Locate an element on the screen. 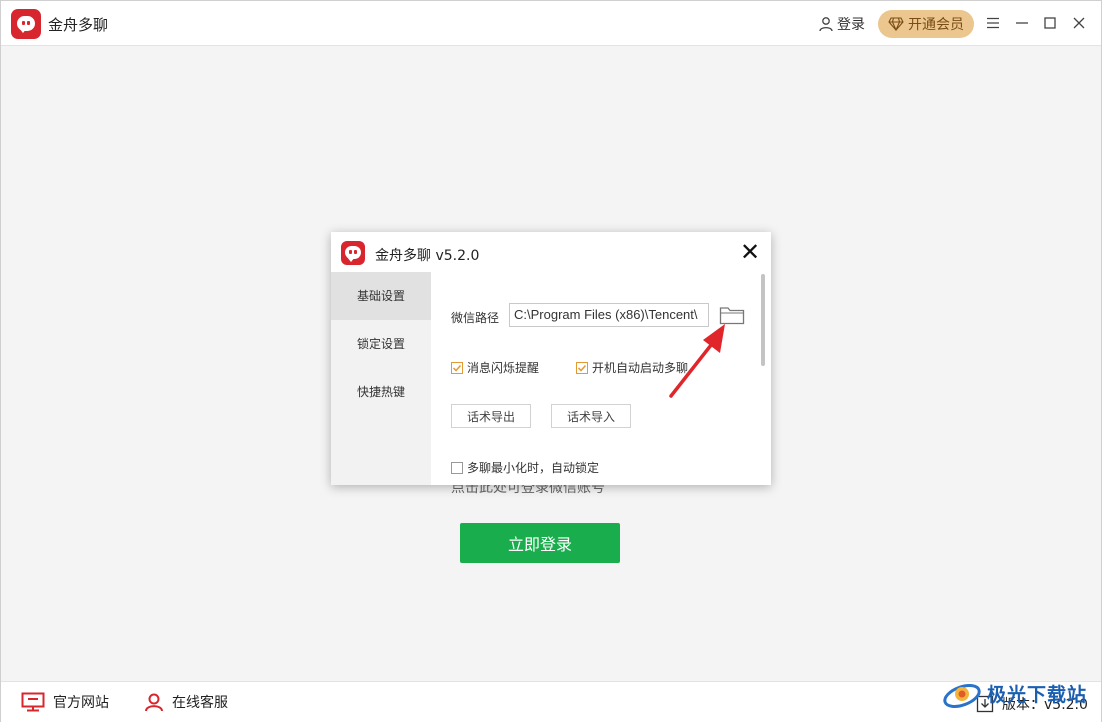 This screenshot has height=722, width=1102. minimize-lock-checkbox: 多聊最小化时，自动锁定 is located at coordinates (525, 467).